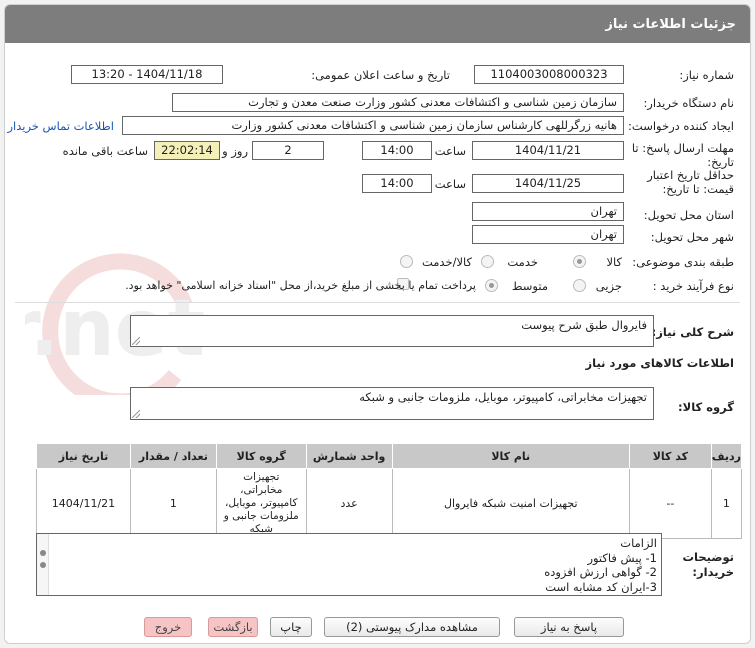  What do you see at coordinates (168, 627) in the screenshot?
I see `exit-button: خروج` at bounding box center [168, 627].